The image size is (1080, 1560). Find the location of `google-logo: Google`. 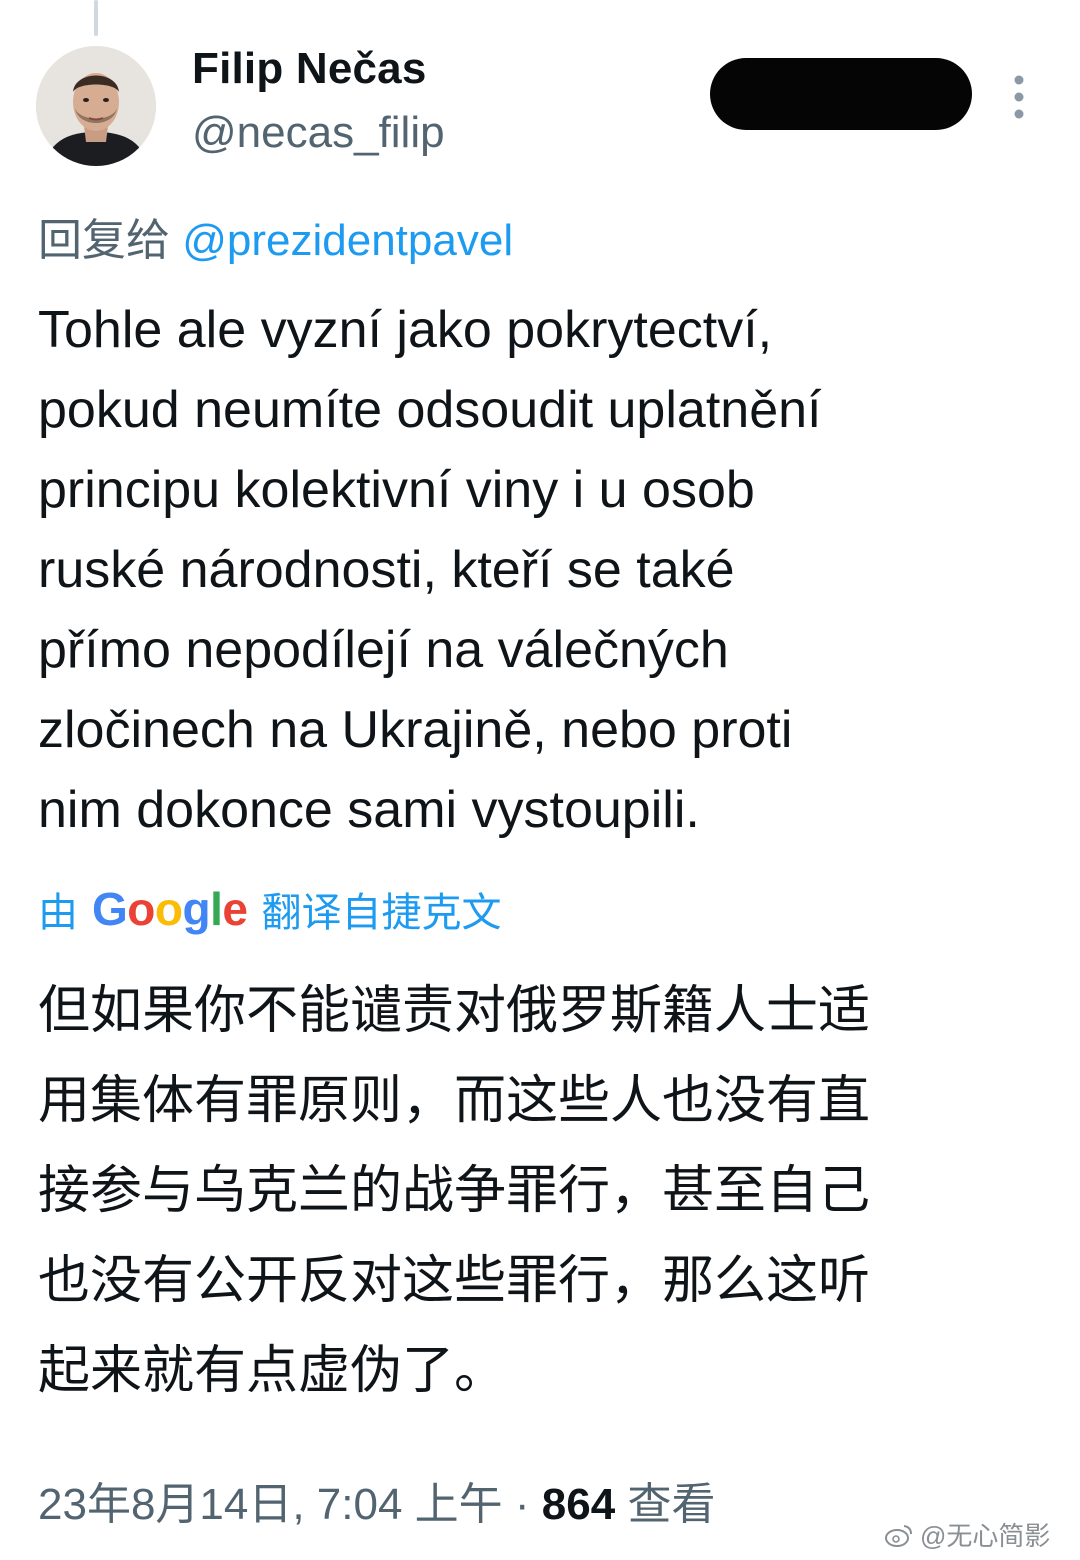

google-logo: Google is located at coordinates (170, 909).